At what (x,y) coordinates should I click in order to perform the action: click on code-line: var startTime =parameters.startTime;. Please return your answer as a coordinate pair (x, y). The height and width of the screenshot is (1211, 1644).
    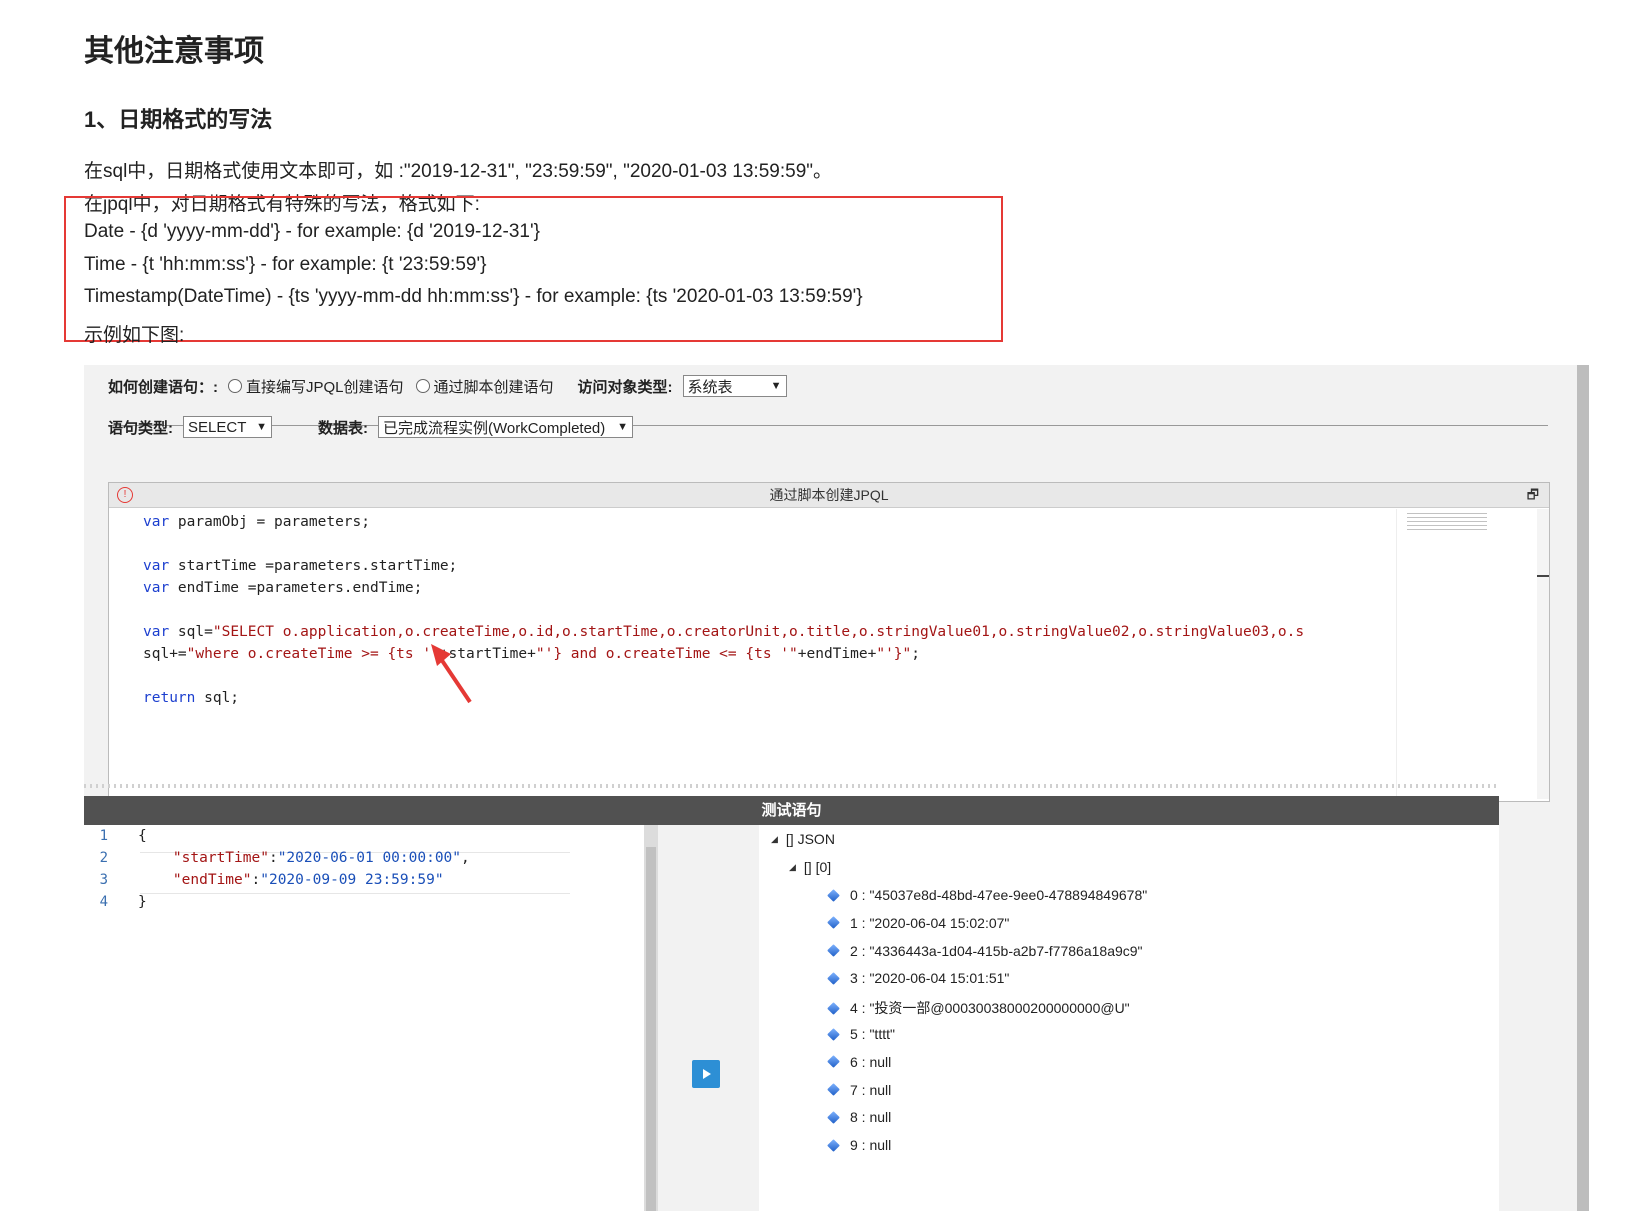
    Looking at the image, I should click on (300, 566).